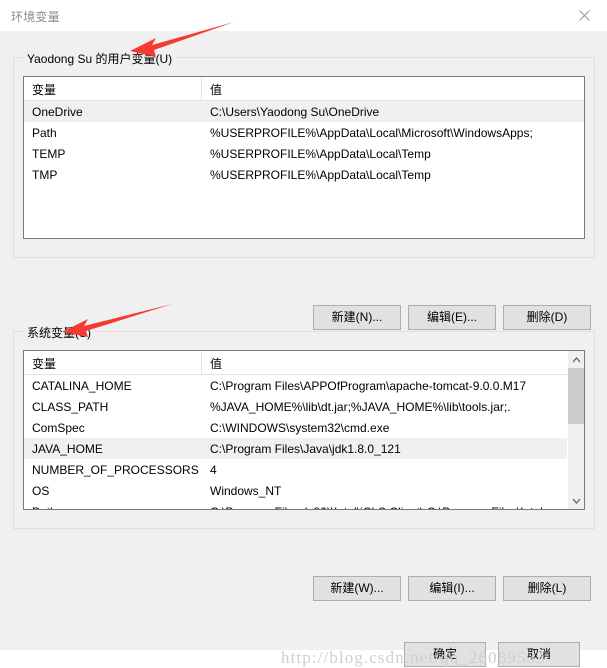 This screenshot has height=668, width=607. I want to click on close-icon, so click(584, 15).